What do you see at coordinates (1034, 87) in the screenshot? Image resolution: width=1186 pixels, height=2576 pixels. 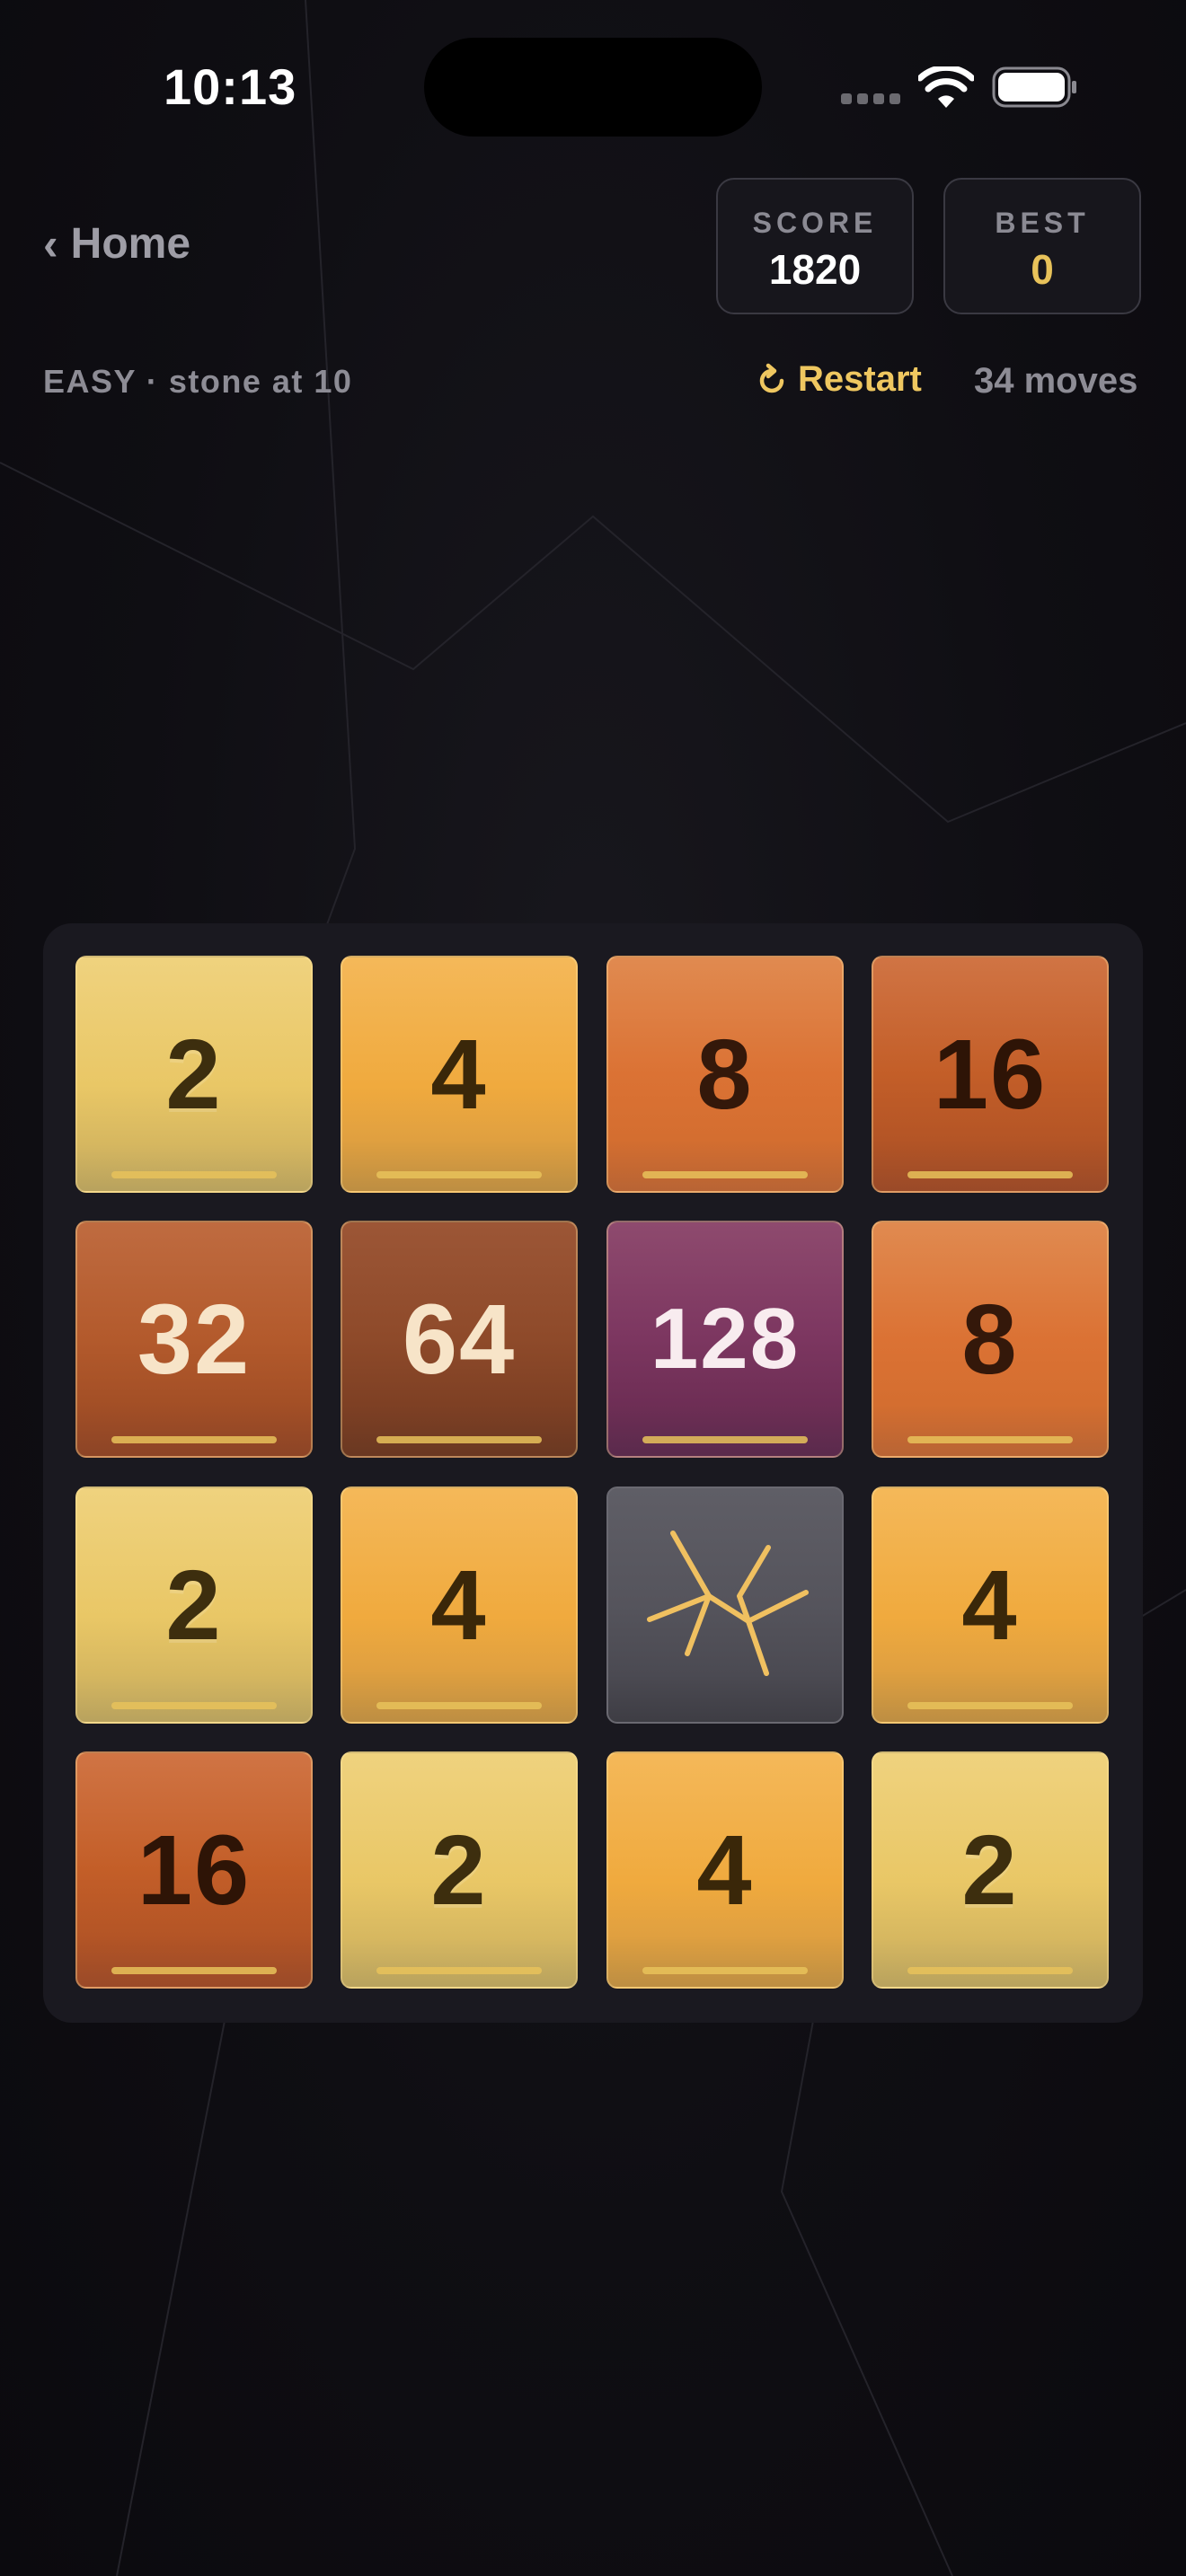 I see `battery-icon` at bounding box center [1034, 87].